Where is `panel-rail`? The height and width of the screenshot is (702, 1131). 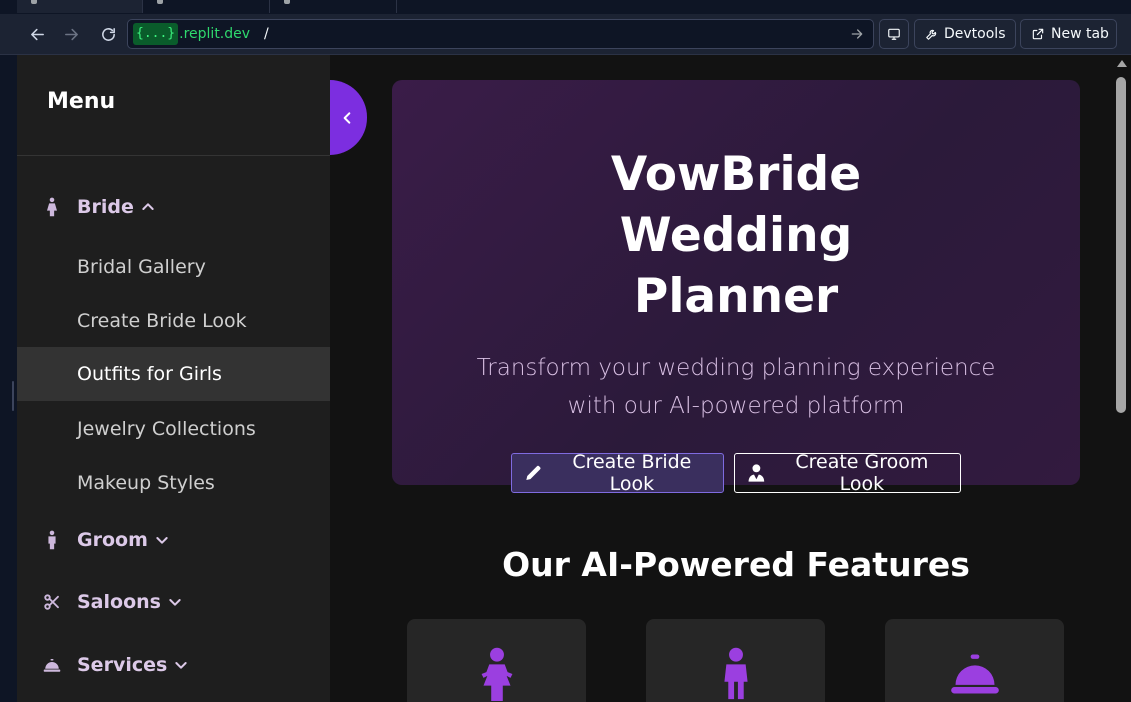
panel-rail is located at coordinates (8, 378).